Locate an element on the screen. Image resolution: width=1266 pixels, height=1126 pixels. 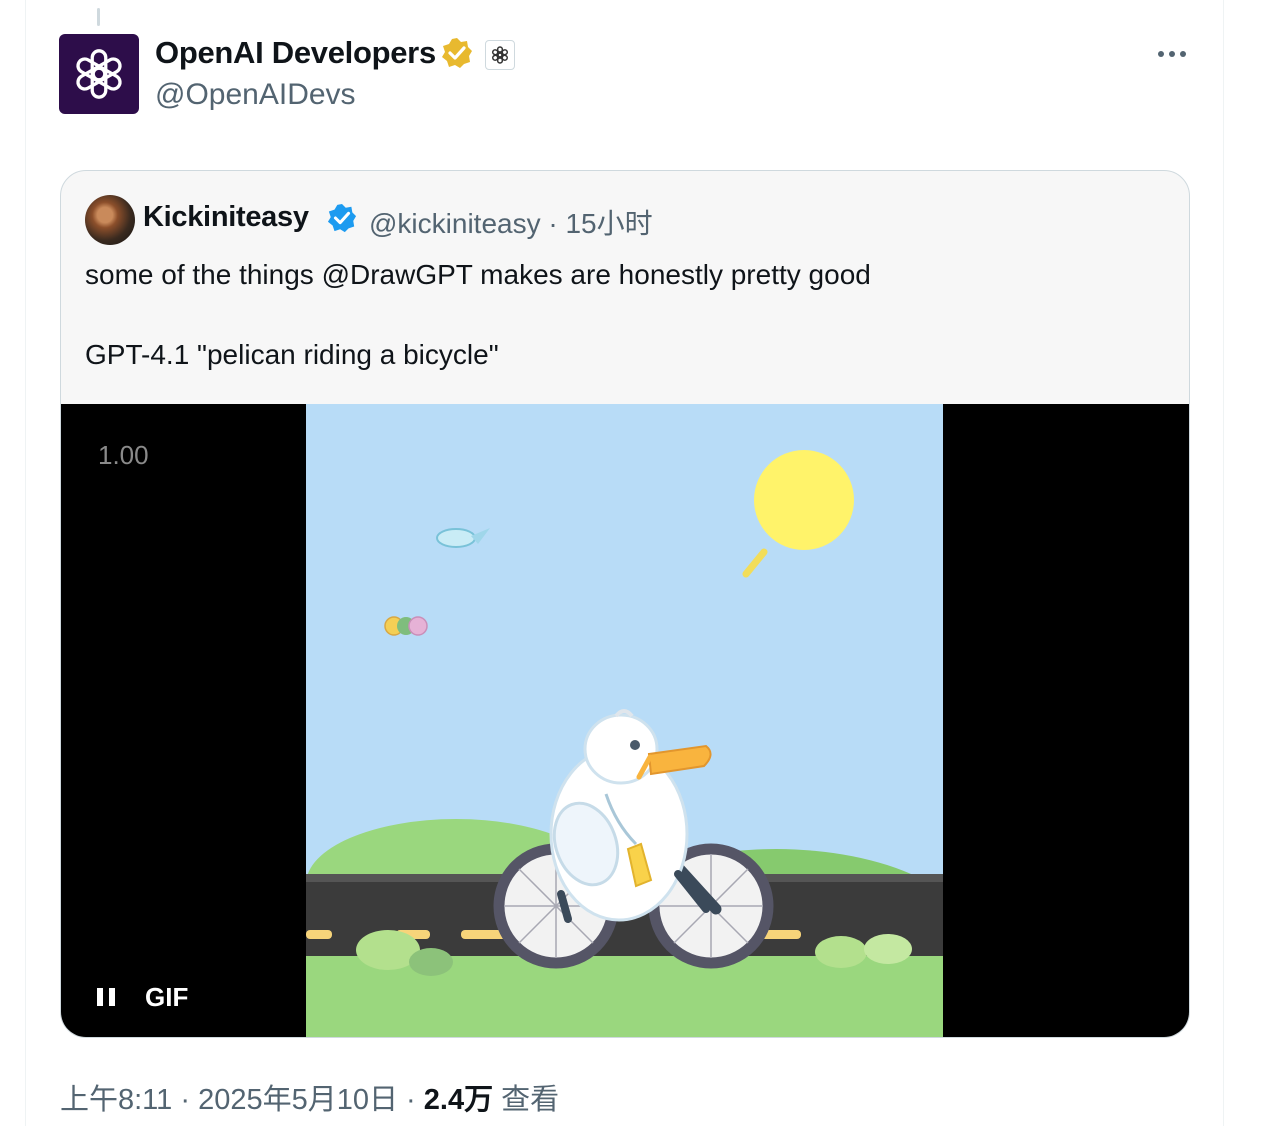
flying-fish-shape is located at coordinates (456, 538).